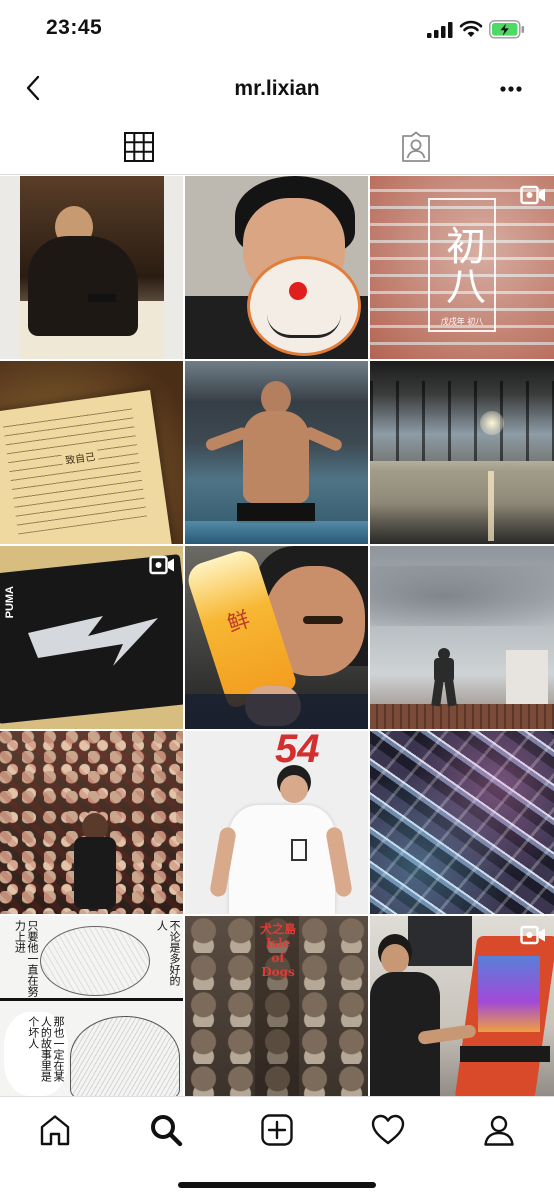  I want to click on nav-search, so click(166, 1129).